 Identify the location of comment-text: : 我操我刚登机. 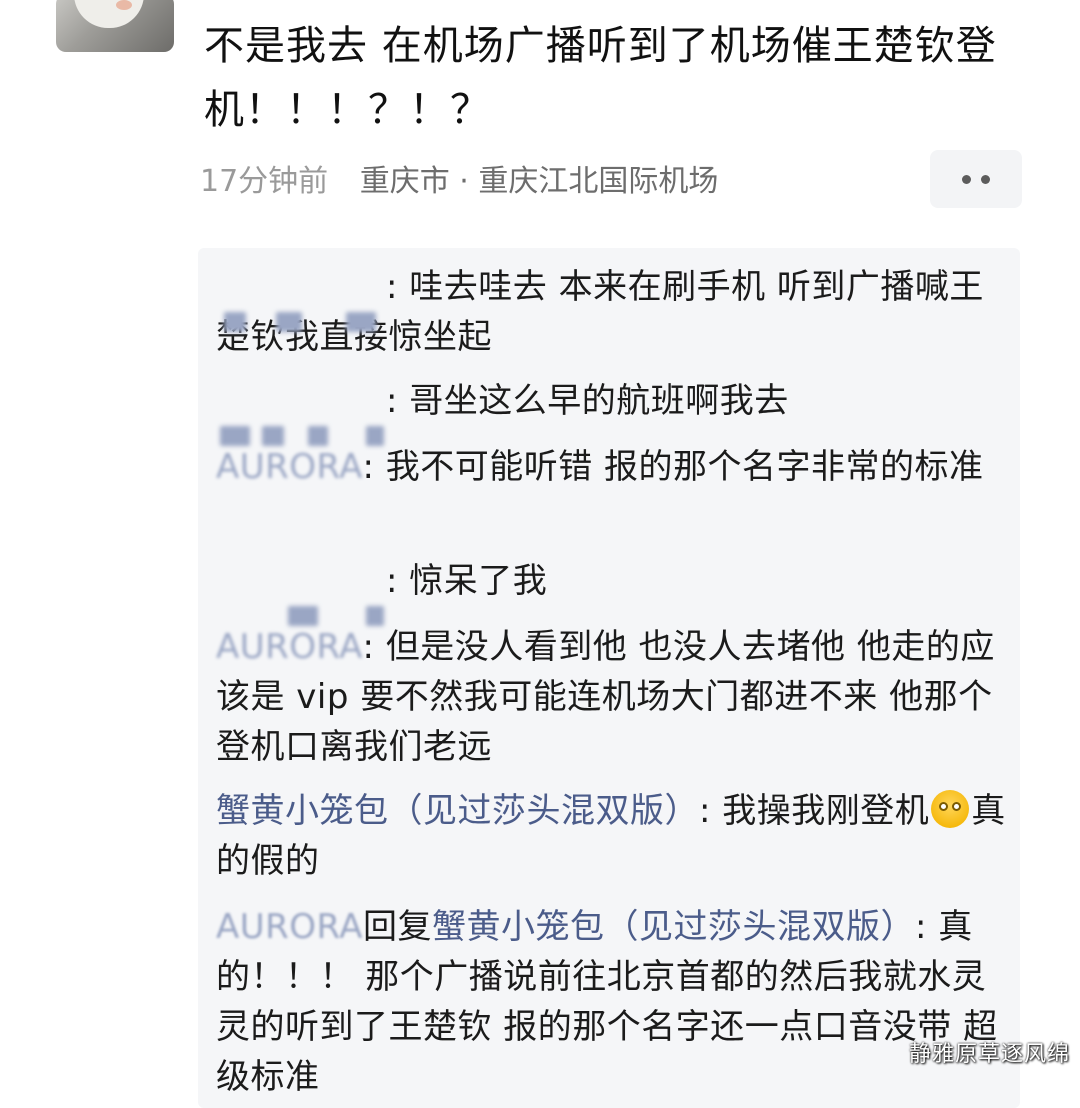
(814, 811).